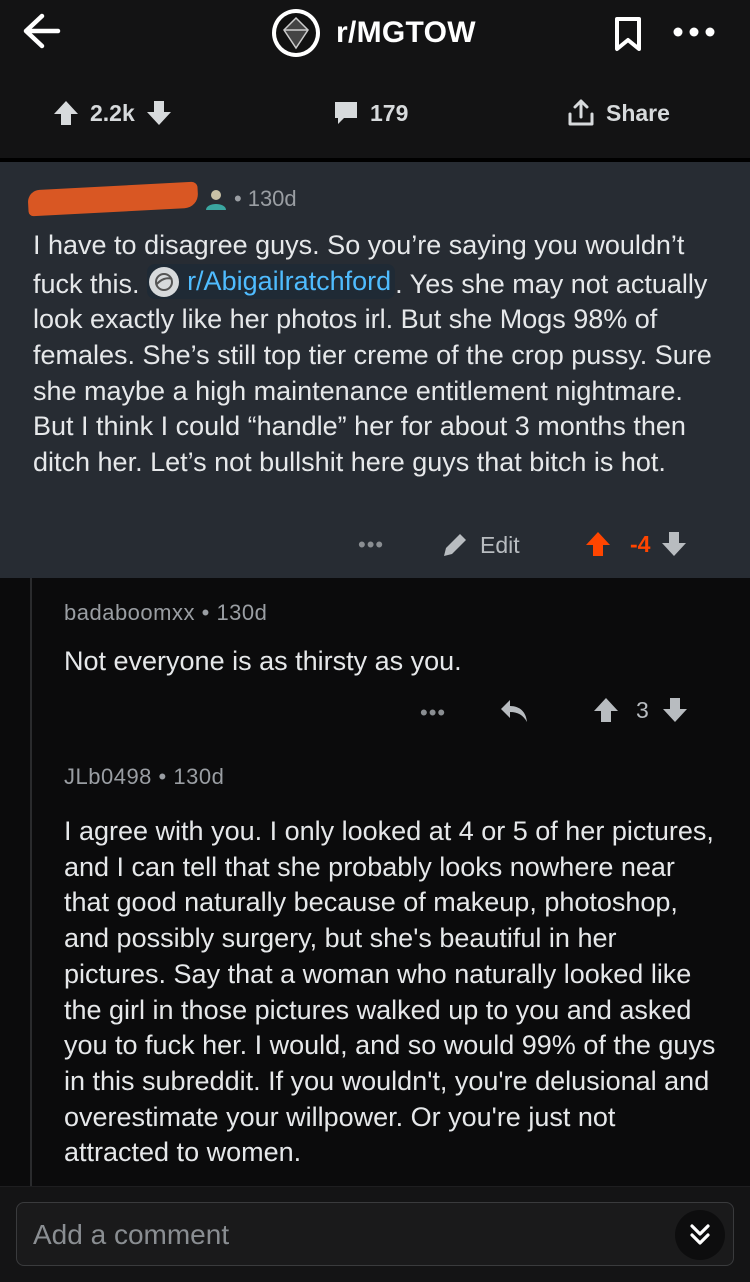 The width and height of the screenshot is (750, 1282). Describe the element at coordinates (500, 544) in the screenshot. I see `edit-label: Edit` at that location.